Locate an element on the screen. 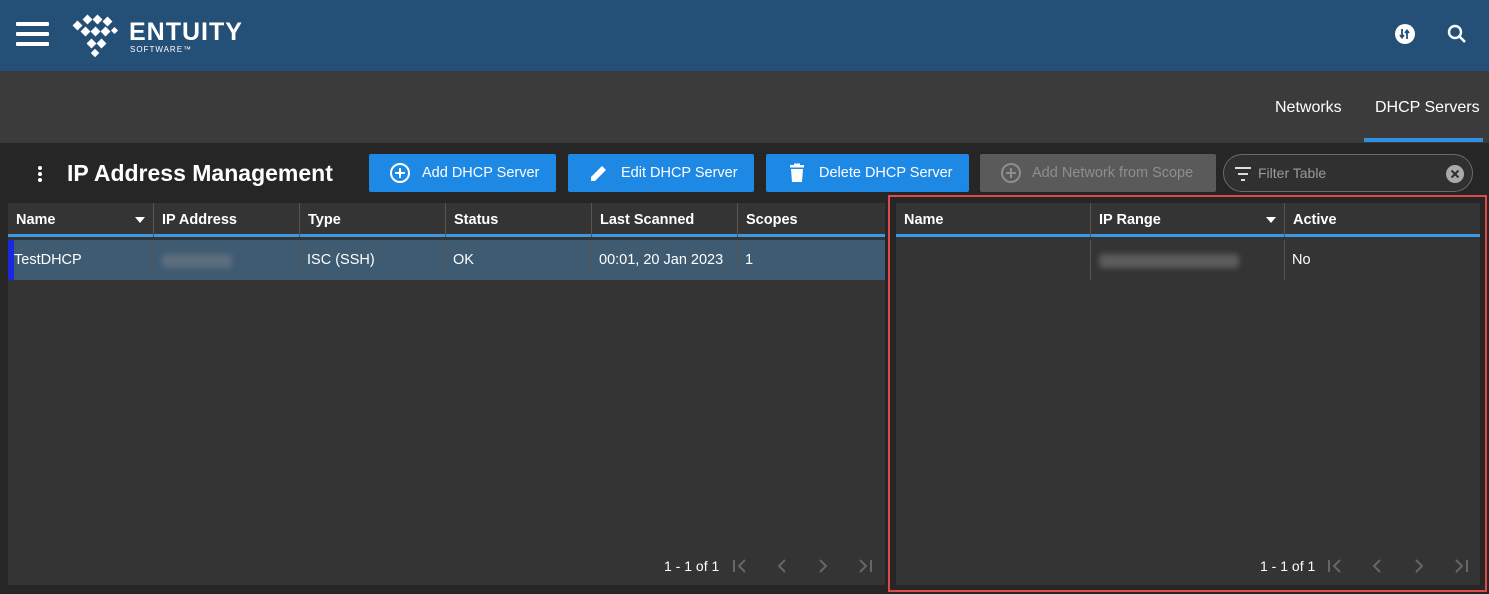  page-title: IP Address Management is located at coordinates (200, 173).